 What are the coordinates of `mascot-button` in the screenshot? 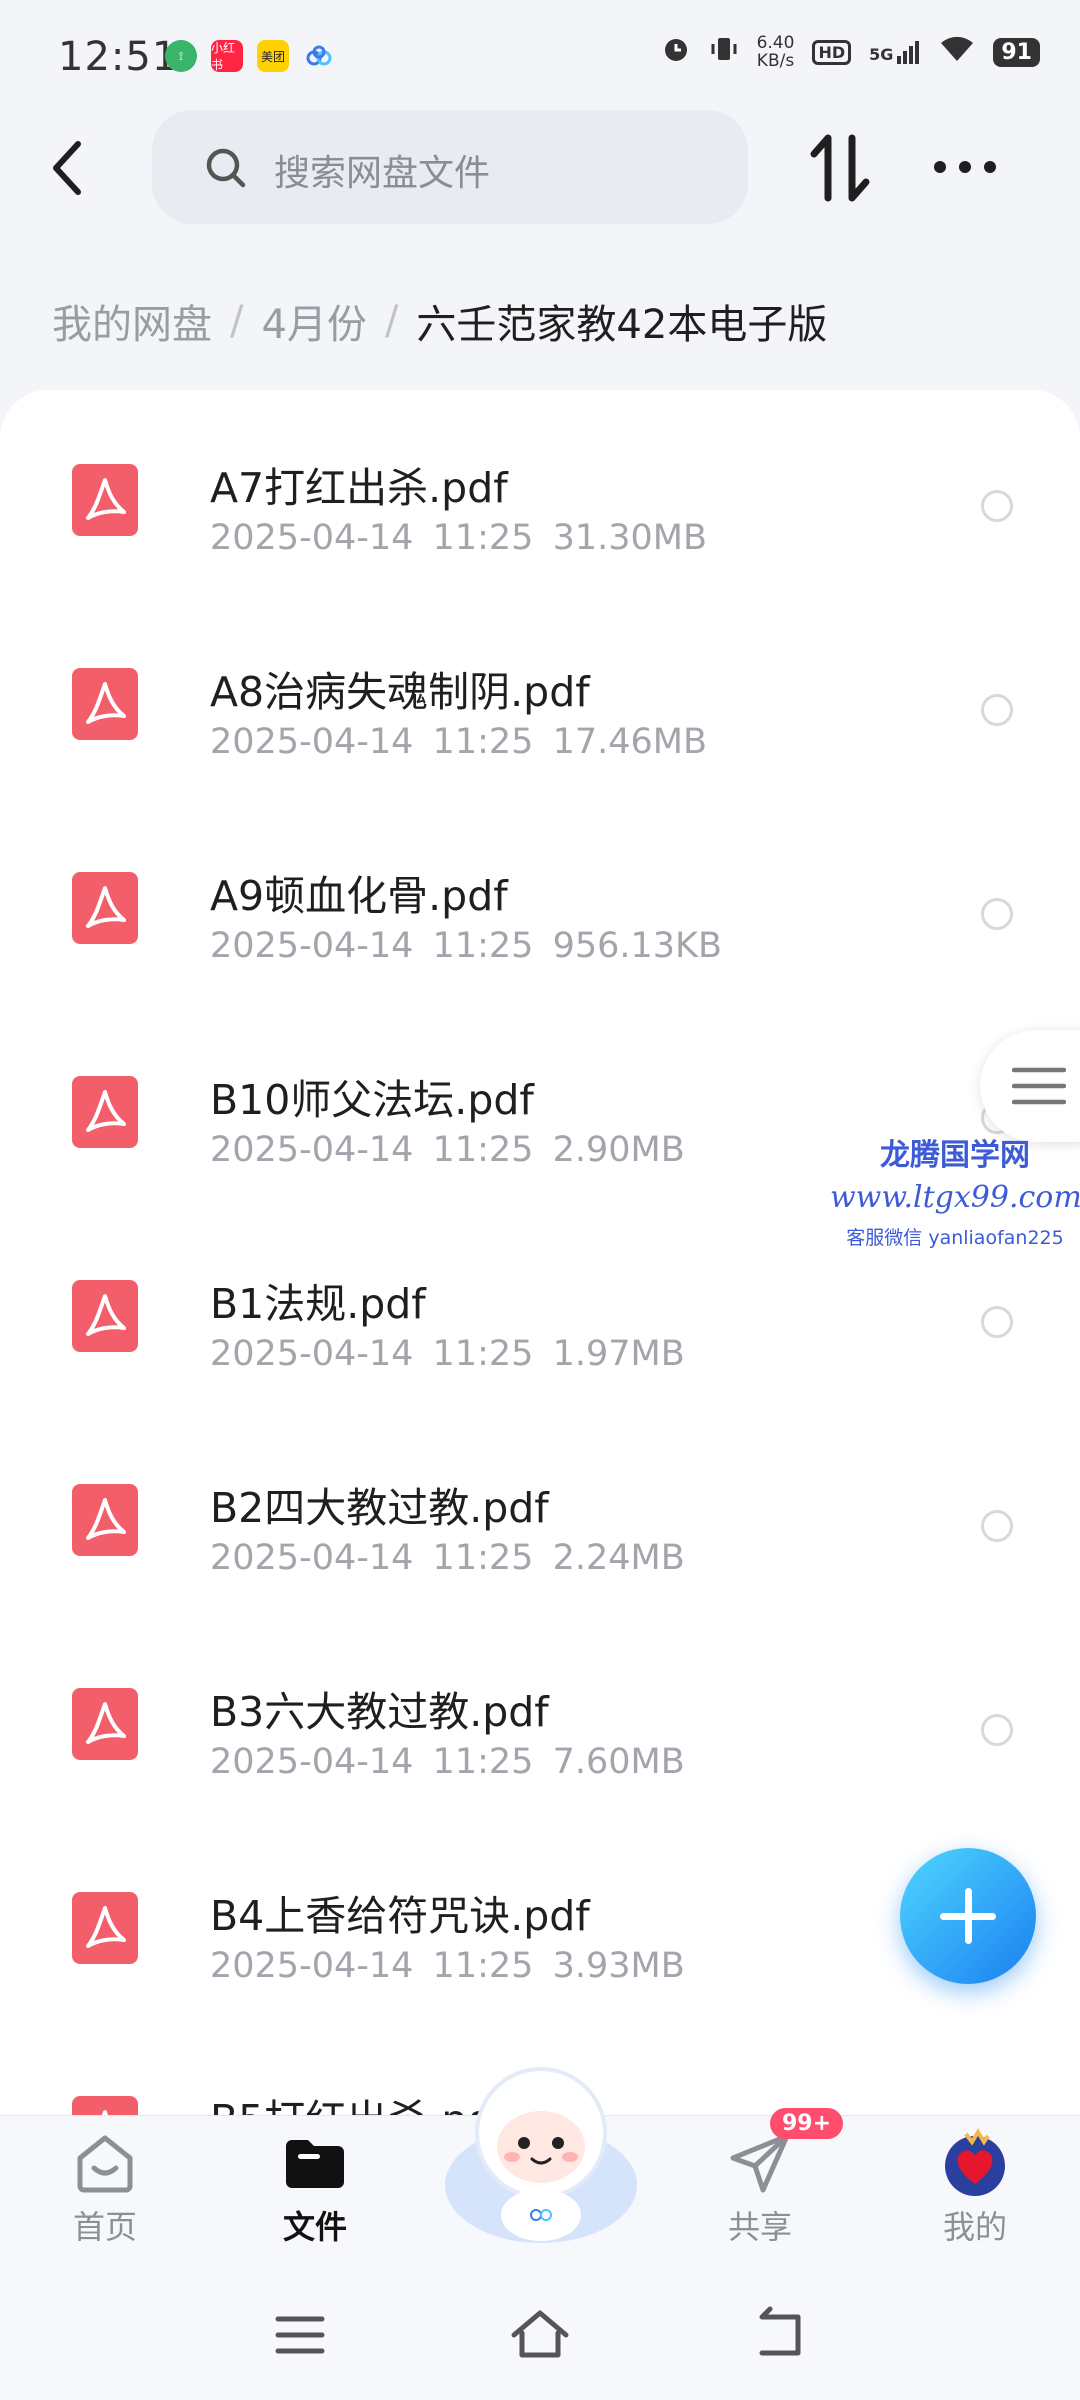 It's located at (541, 2155).